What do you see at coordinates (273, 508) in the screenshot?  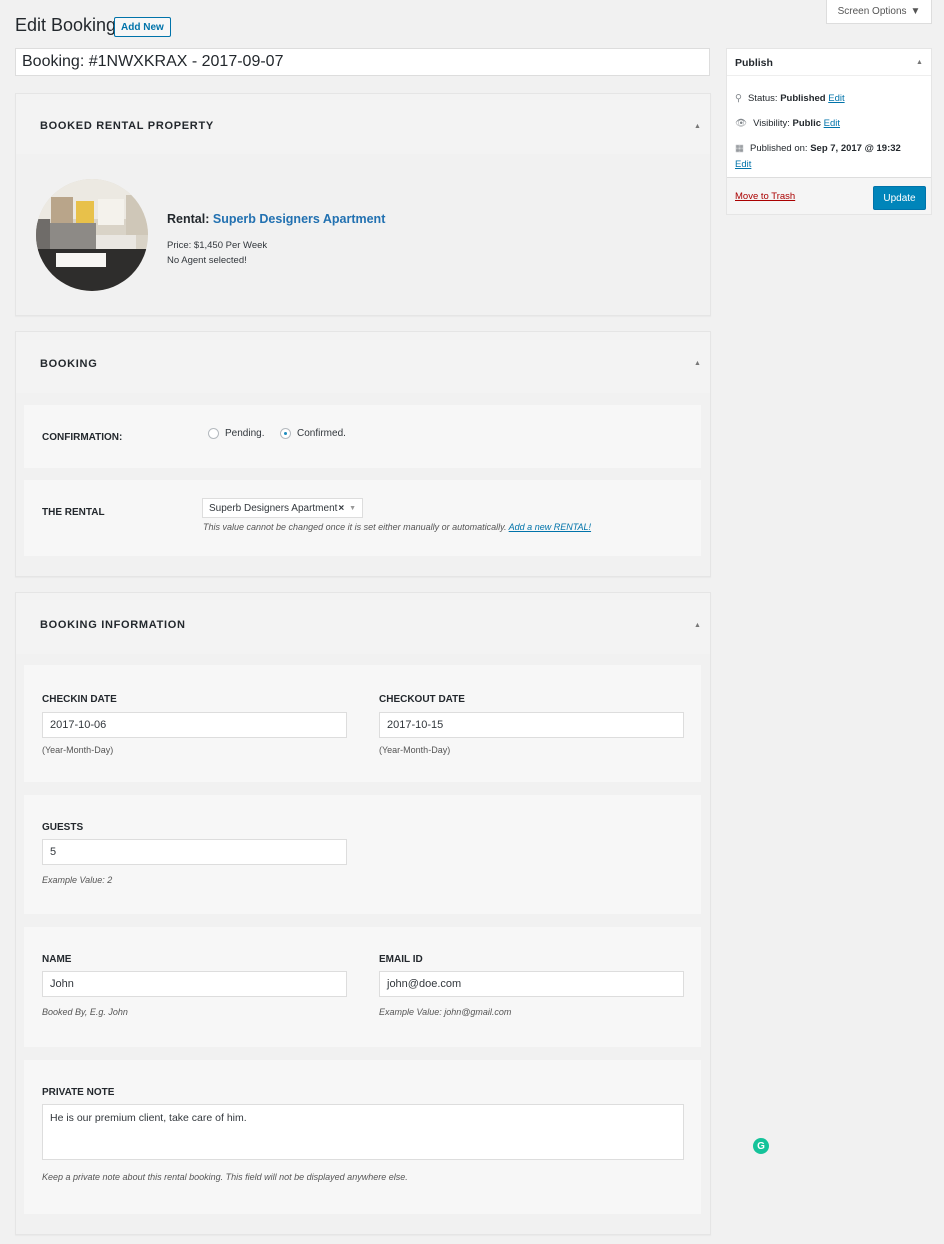 I see `rental-select-value: Superb Designers Apartment` at bounding box center [273, 508].